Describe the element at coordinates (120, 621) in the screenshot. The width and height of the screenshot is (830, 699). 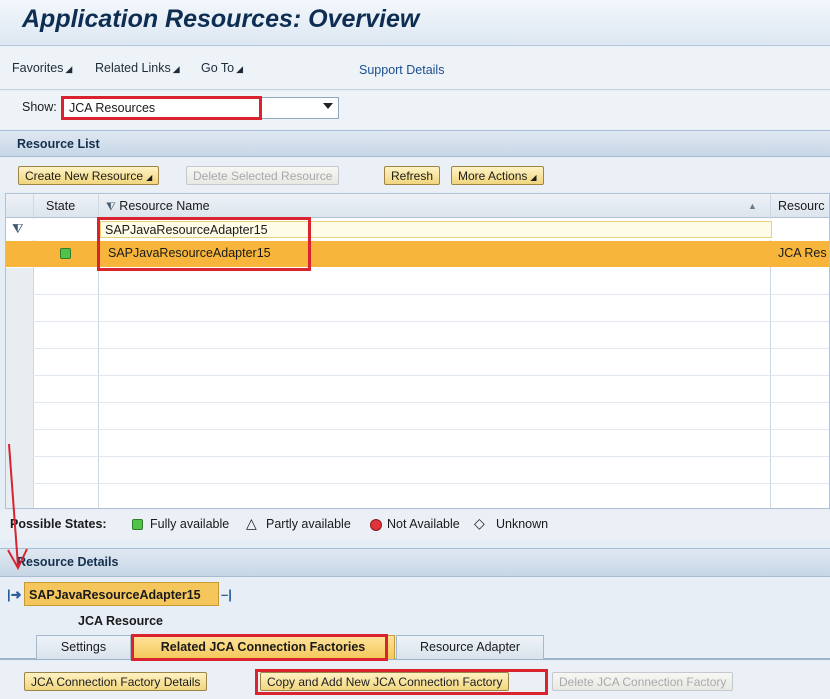
I see `resource-type-label: JCA Resource` at that location.